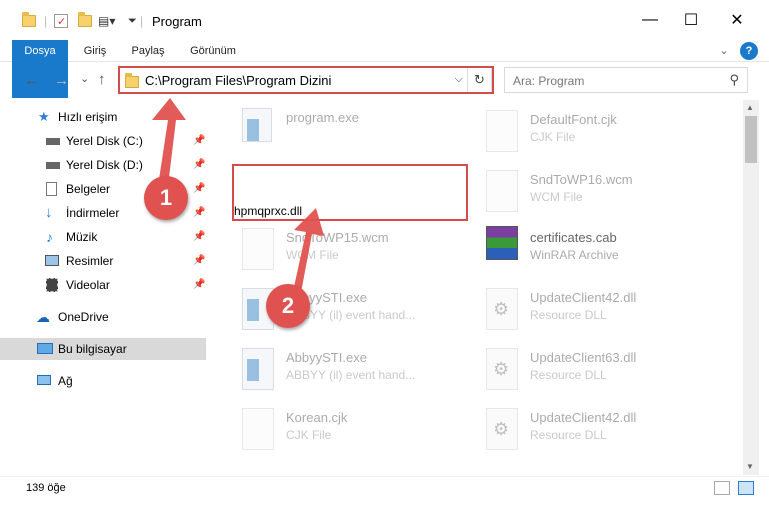 The image size is (769, 514). What do you see at coordinates (751, 287) in the screenshot?
I see `vertical-scrollbar: ▲ ▼` at bounding box center [751, 287].